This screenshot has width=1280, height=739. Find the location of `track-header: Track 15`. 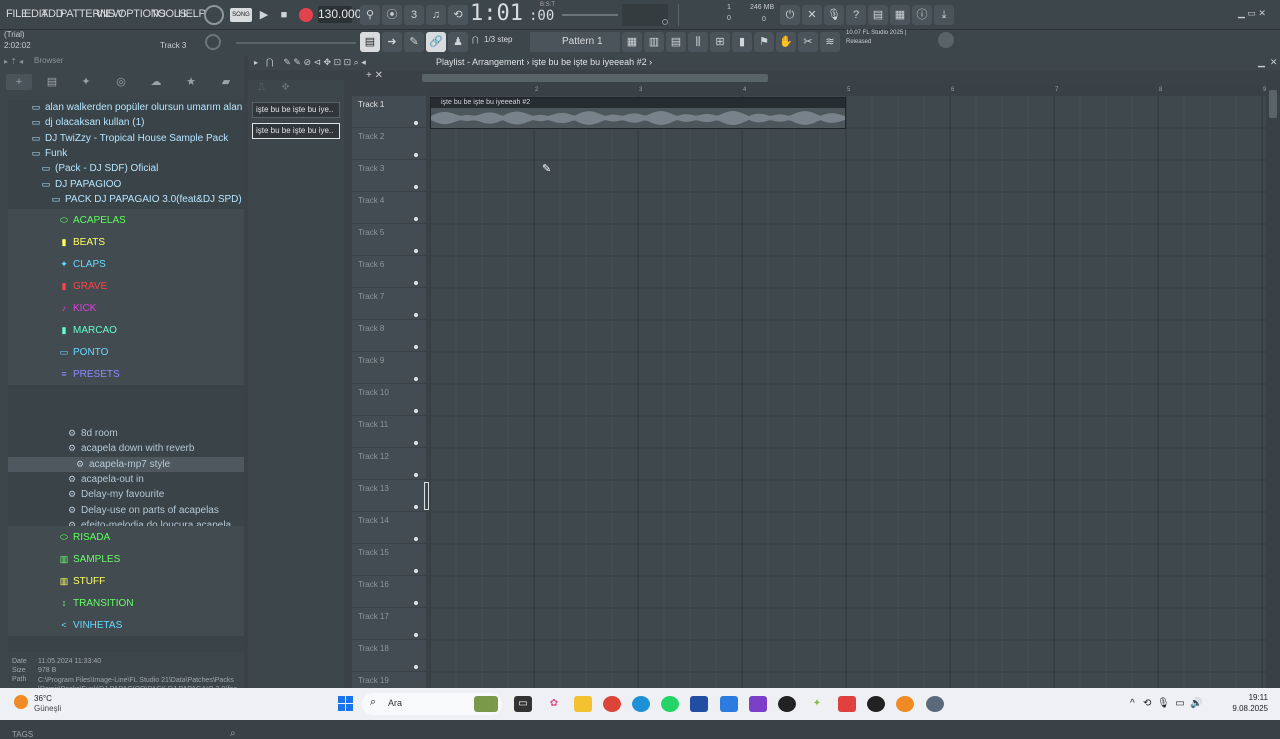

track-header: Track 15 is located at coordinates (389, 560).